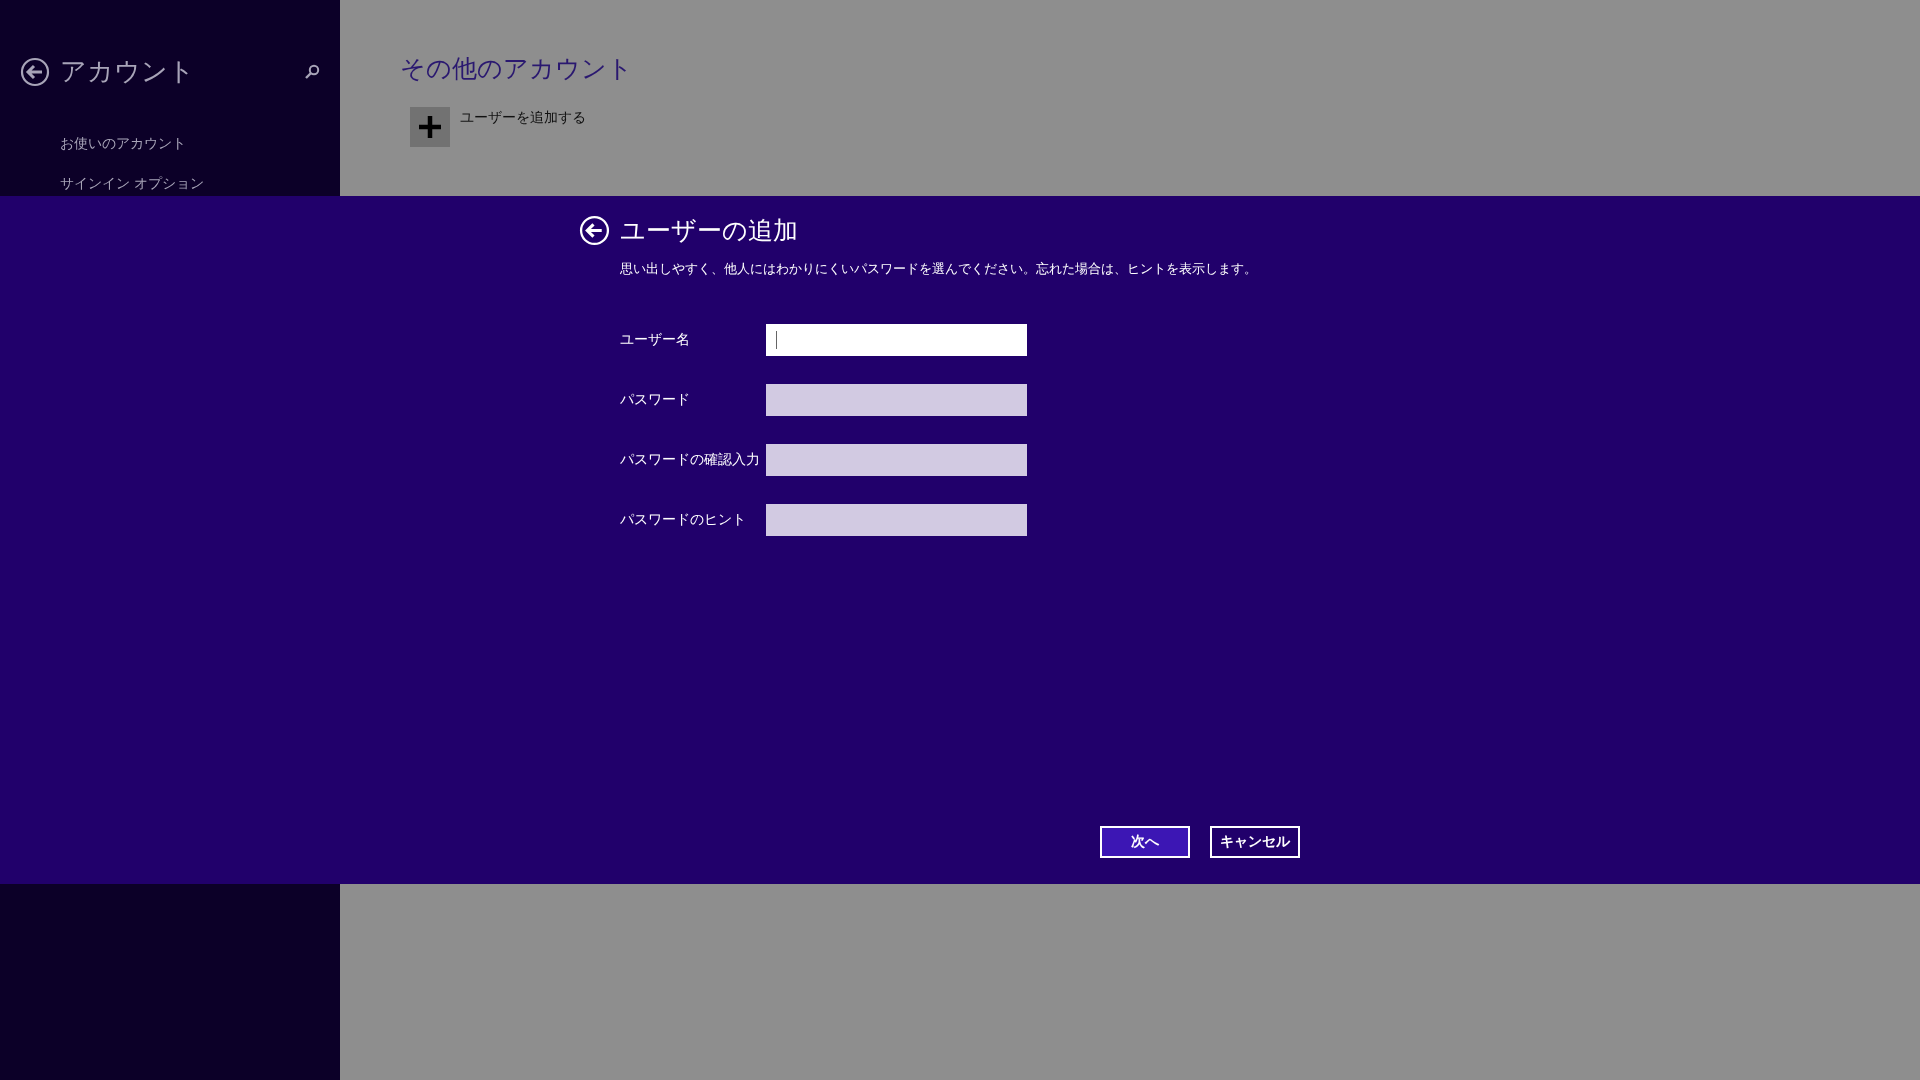  Describe the element at coordinates (200, 144) in the screenshot. I see `sidebar-item: お使いのアカウント` at that location.